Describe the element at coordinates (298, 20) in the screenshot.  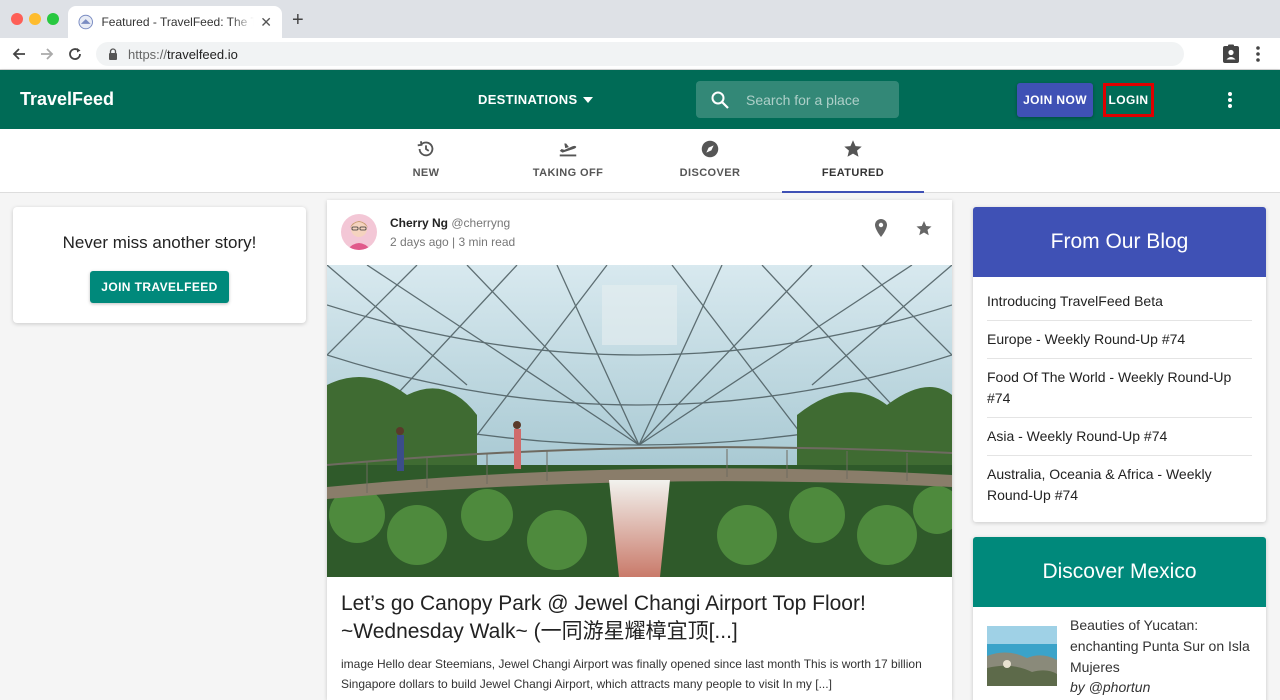
I see `new-tab-button: +` at that location.